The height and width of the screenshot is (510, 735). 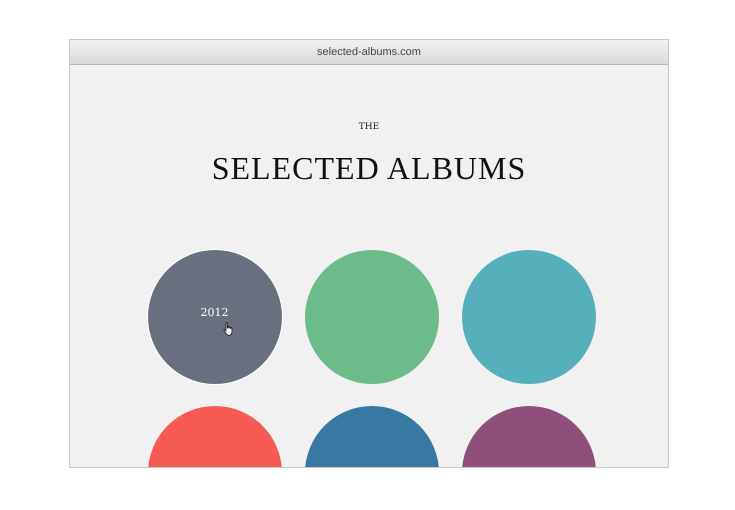 I want to click on album-circle: 2012, so click(x=215, y=317).